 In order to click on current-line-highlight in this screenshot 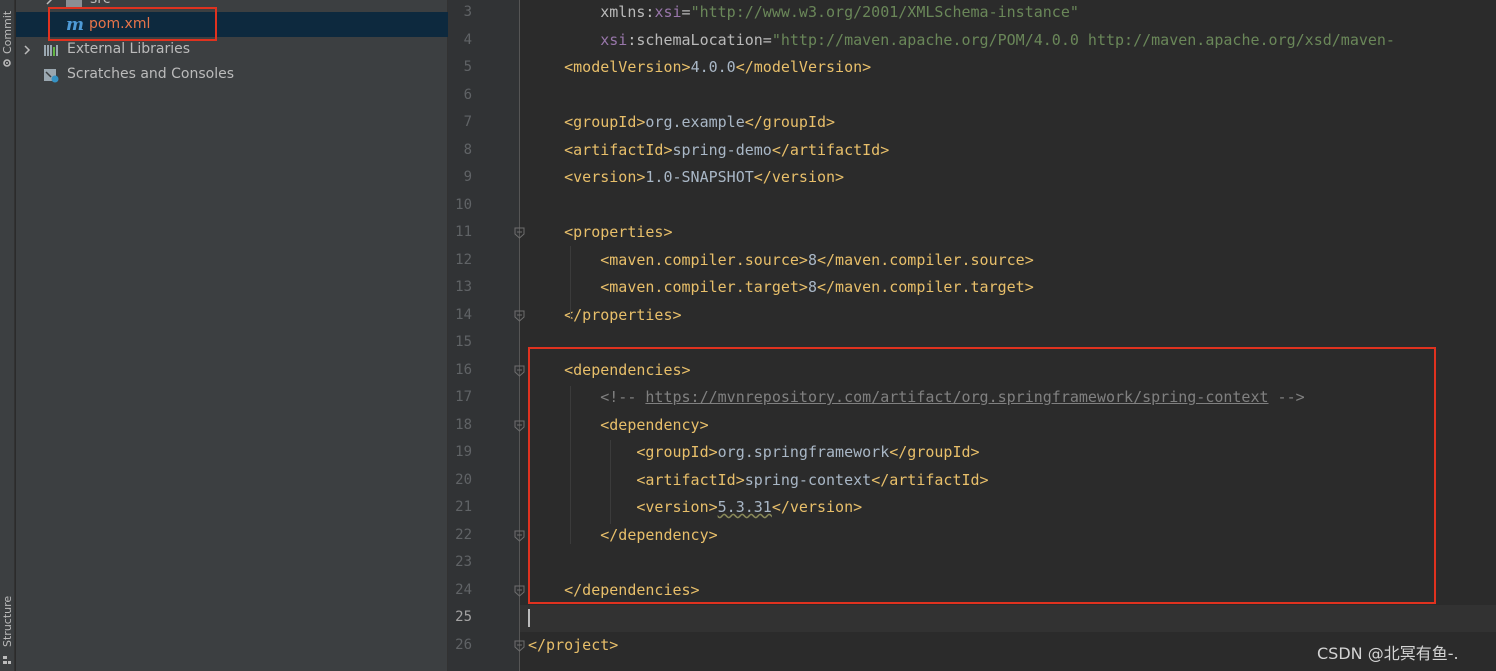, I will do `click(972, 618)`.